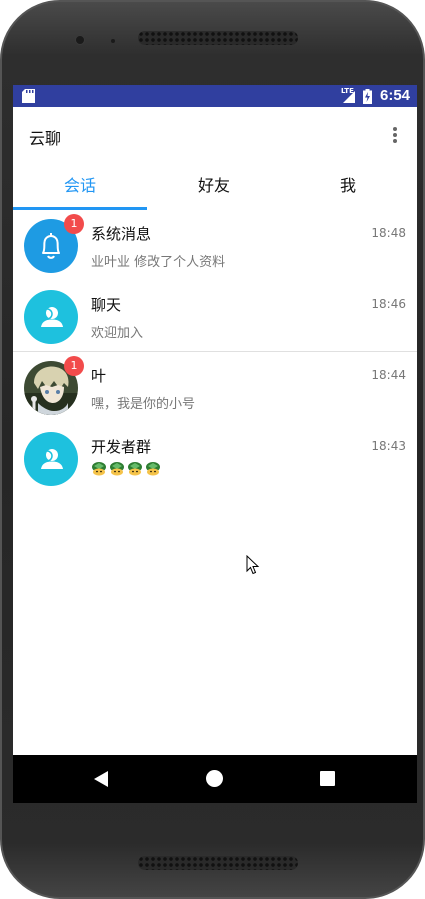 This screenshot has height=899, width=425. What do you see at coordinates (106, 305) in the screenshot?
I see `conversation-title: 聊天` at bounding box center [106, 305].